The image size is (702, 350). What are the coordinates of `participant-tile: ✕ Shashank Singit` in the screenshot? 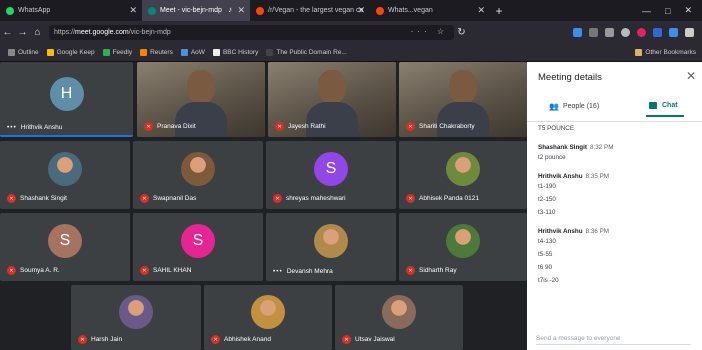 It's located at (65, 175).